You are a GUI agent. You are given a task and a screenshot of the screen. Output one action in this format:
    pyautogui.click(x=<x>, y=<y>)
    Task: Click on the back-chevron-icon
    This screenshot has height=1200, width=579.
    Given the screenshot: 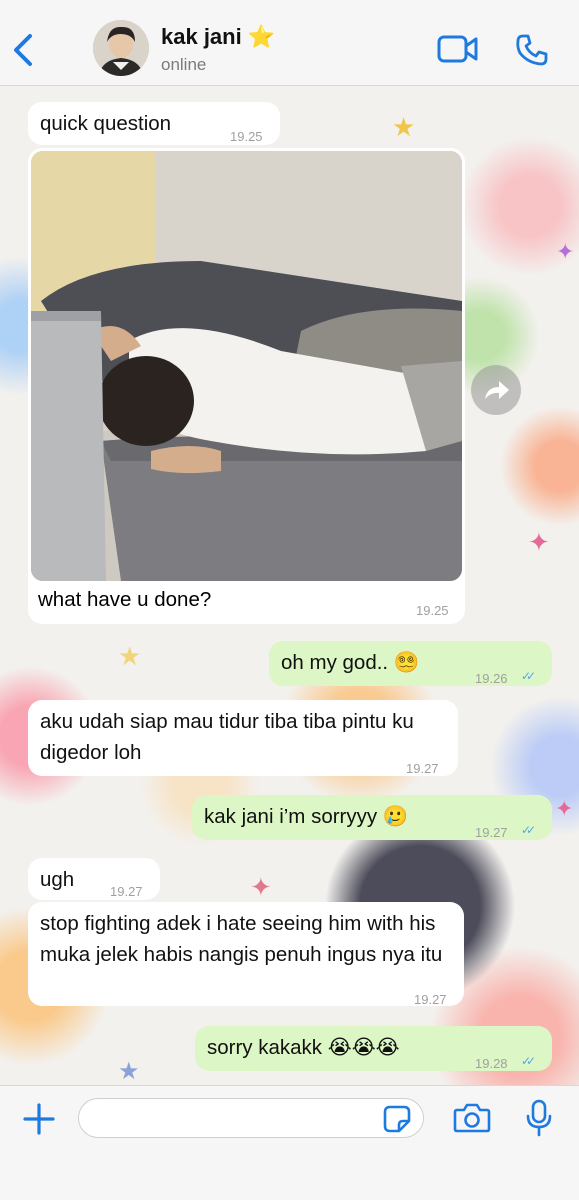 What is the action you would take?
    pyautogui.click(x=23, y=50)
    